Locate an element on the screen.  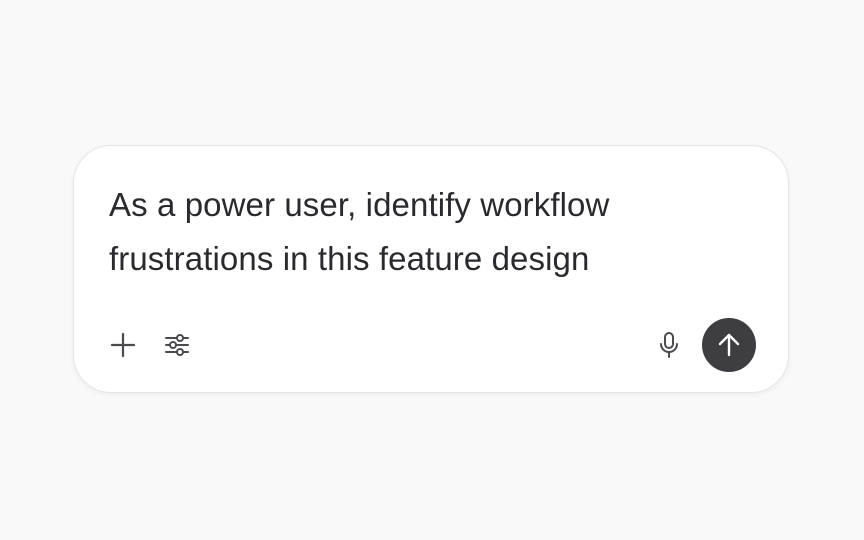
add-attachment-button is located at coordinates (123, 345).